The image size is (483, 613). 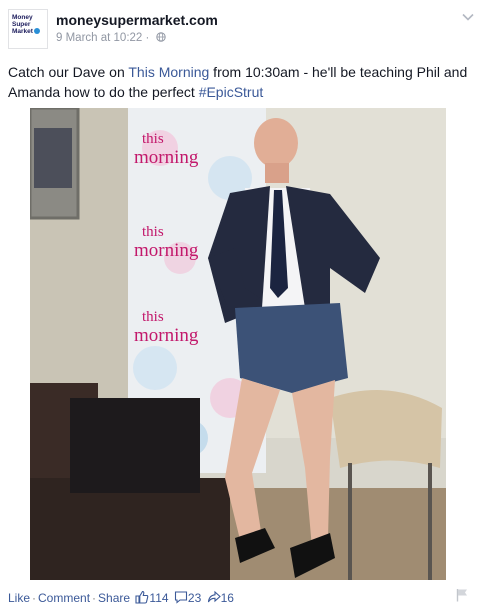 What do you see at coordinates (142, 597) in the screenshot?
I see `thumbs-up-icon` at bounding box center [142, 597].